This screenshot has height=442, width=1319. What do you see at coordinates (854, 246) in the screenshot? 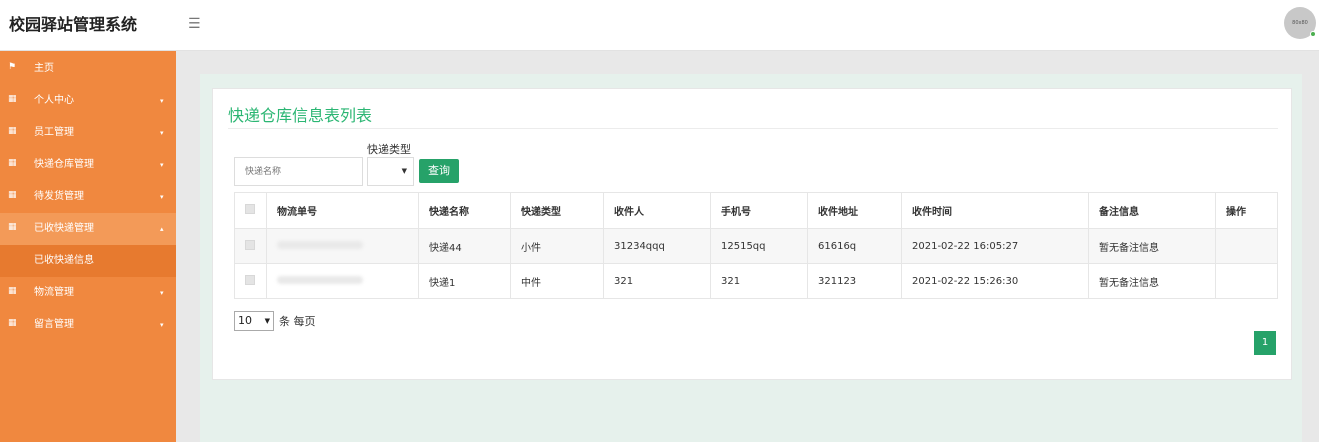
I see `table-cell: 61616q` at bounding box center [854, 246].